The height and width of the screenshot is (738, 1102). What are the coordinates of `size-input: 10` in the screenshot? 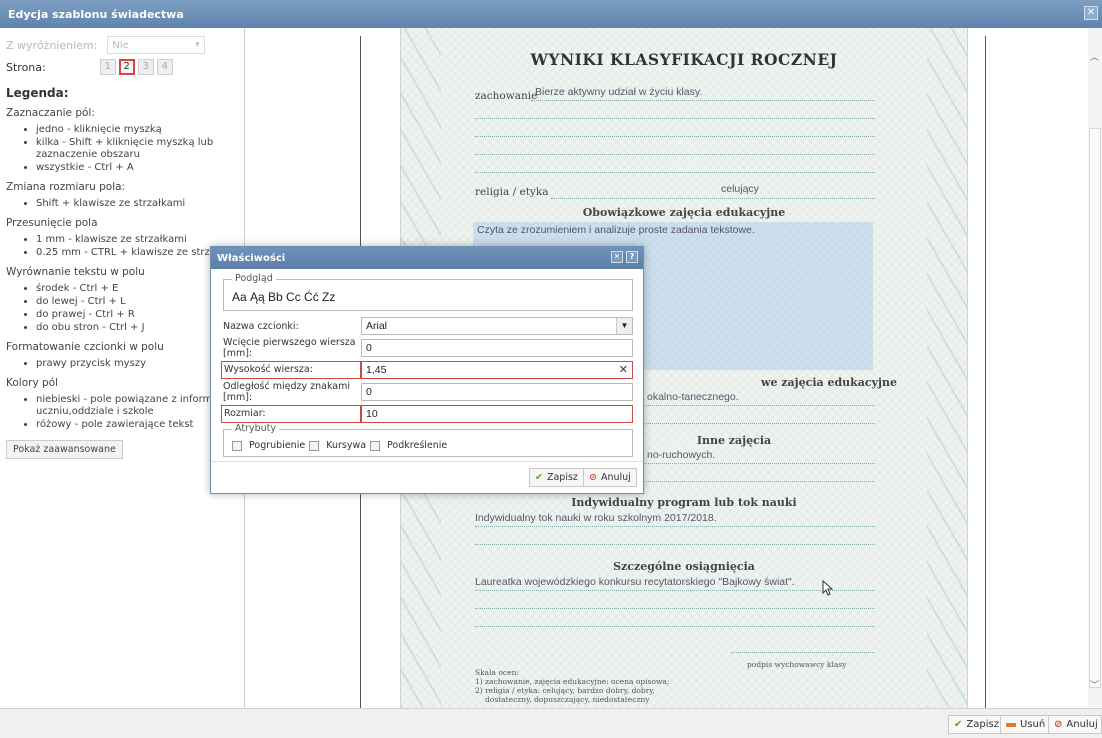 It's located at (497, 414).